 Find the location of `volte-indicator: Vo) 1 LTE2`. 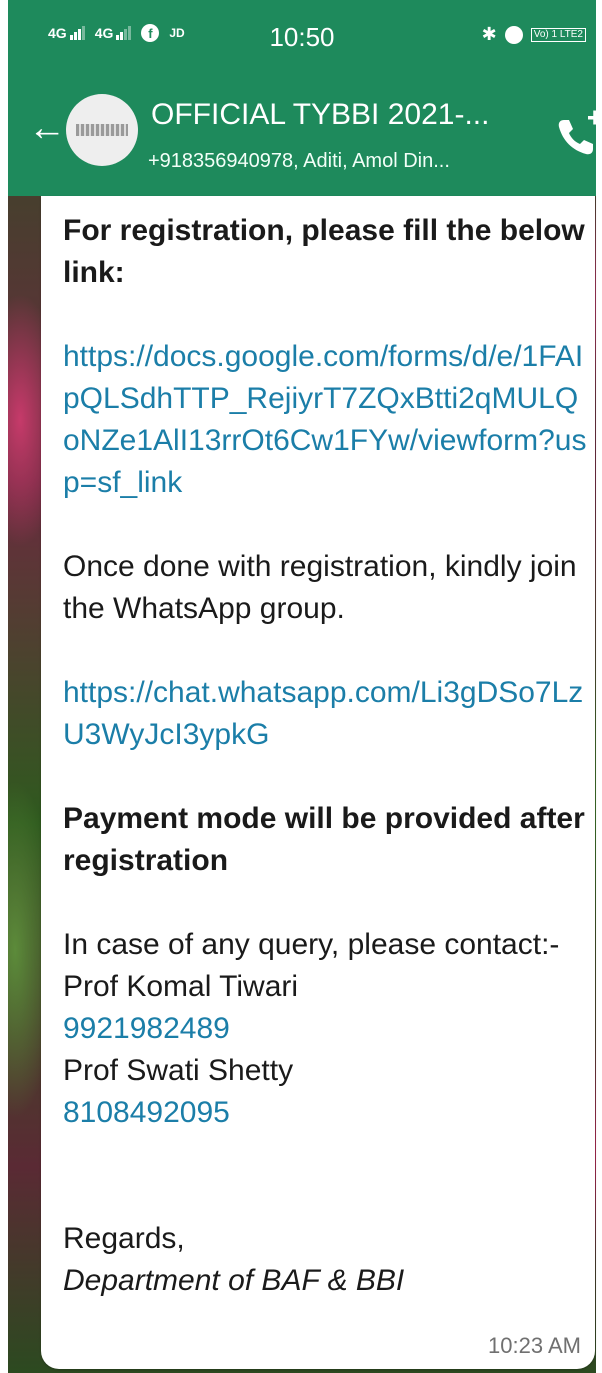

volte-indicator: Vo) 1 LTE2 is located at coordinates (558, 34).